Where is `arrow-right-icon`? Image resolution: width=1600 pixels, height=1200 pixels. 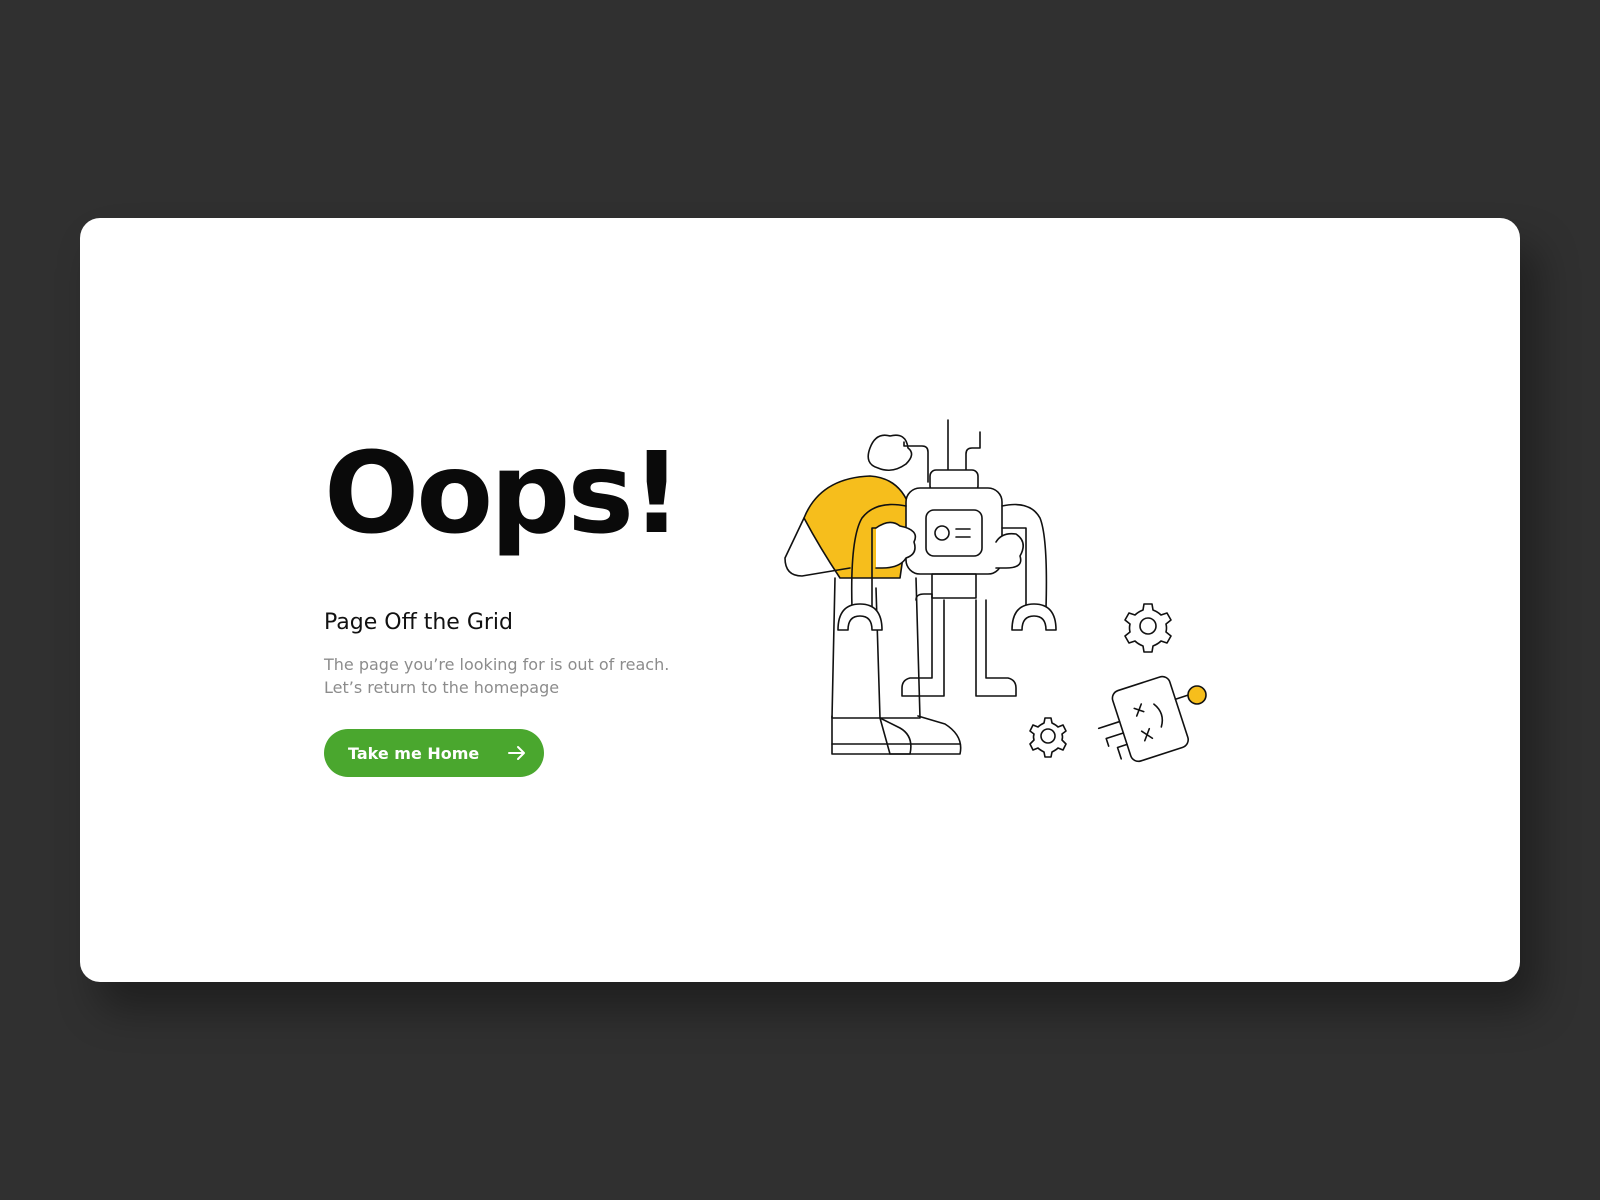
arrow-right-icon is located at coordinates (517, 753).